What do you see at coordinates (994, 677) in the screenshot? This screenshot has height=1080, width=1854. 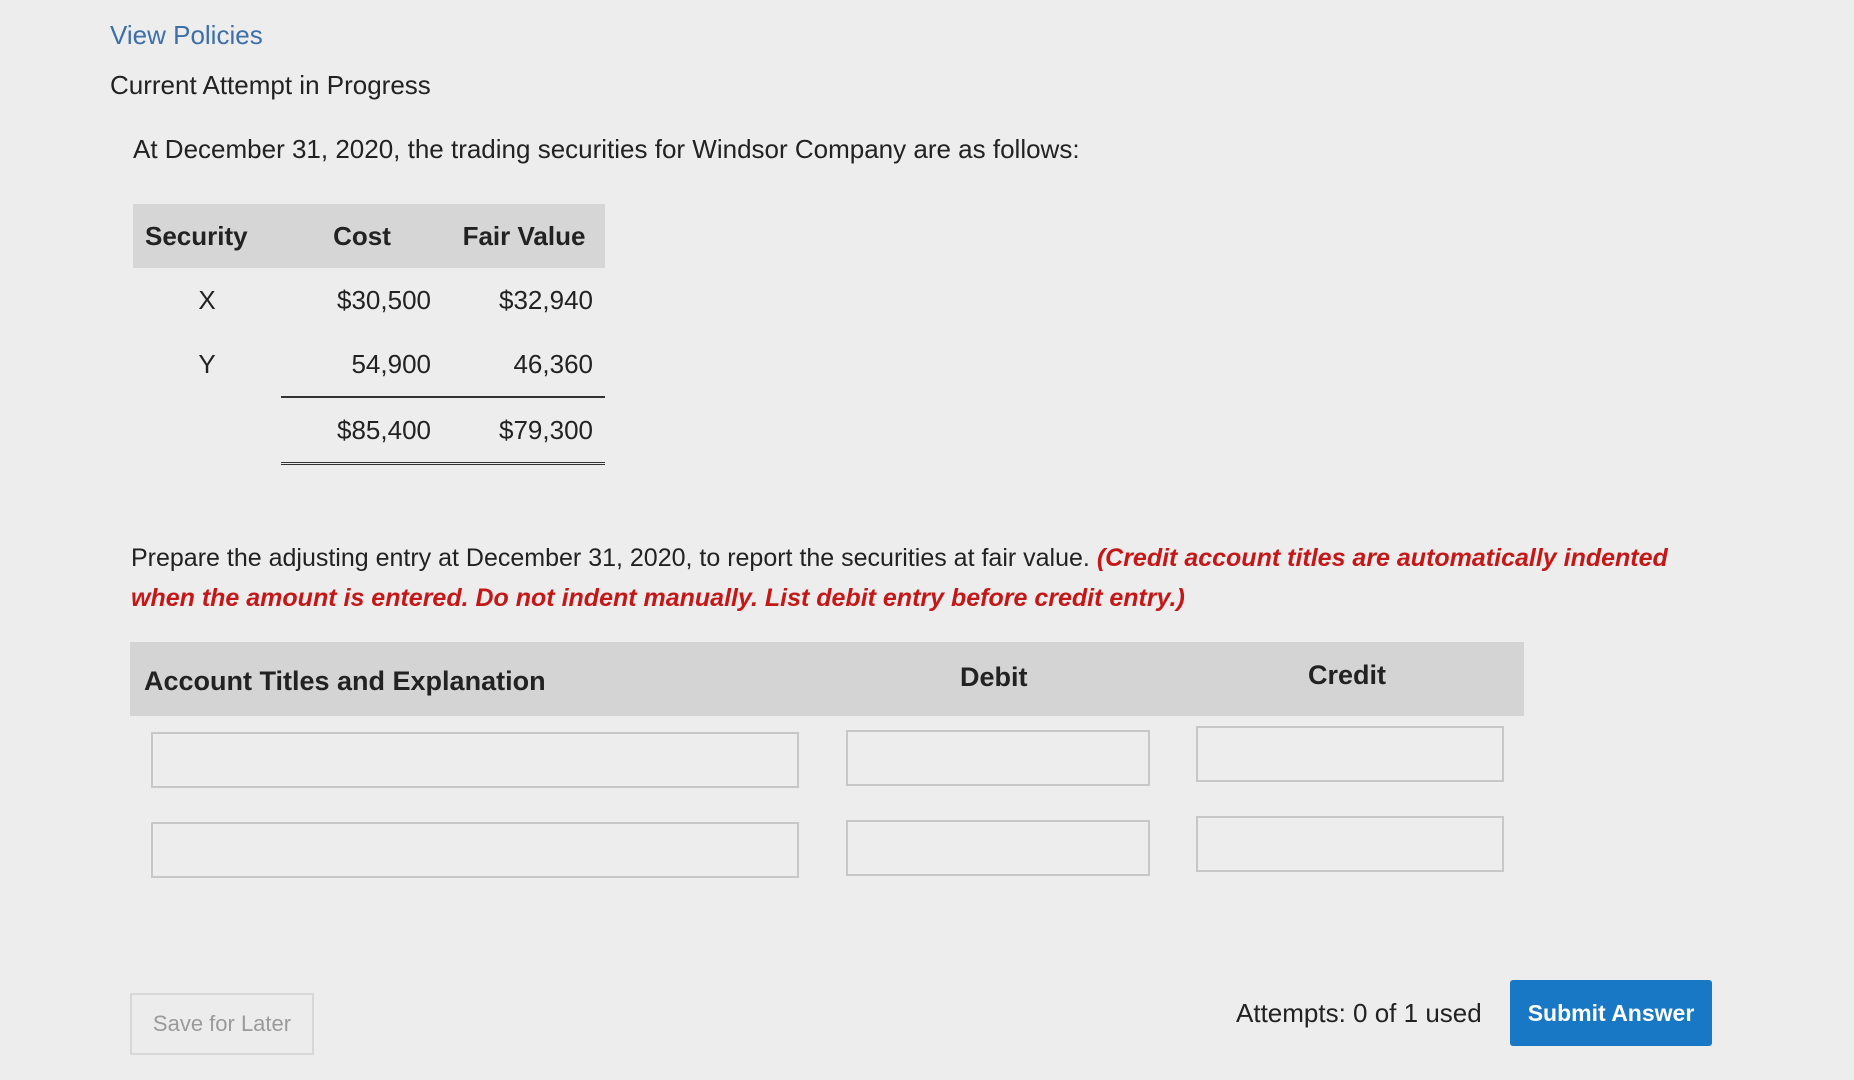 I see `header-debit: Debit` at bounding box center [994, 677].